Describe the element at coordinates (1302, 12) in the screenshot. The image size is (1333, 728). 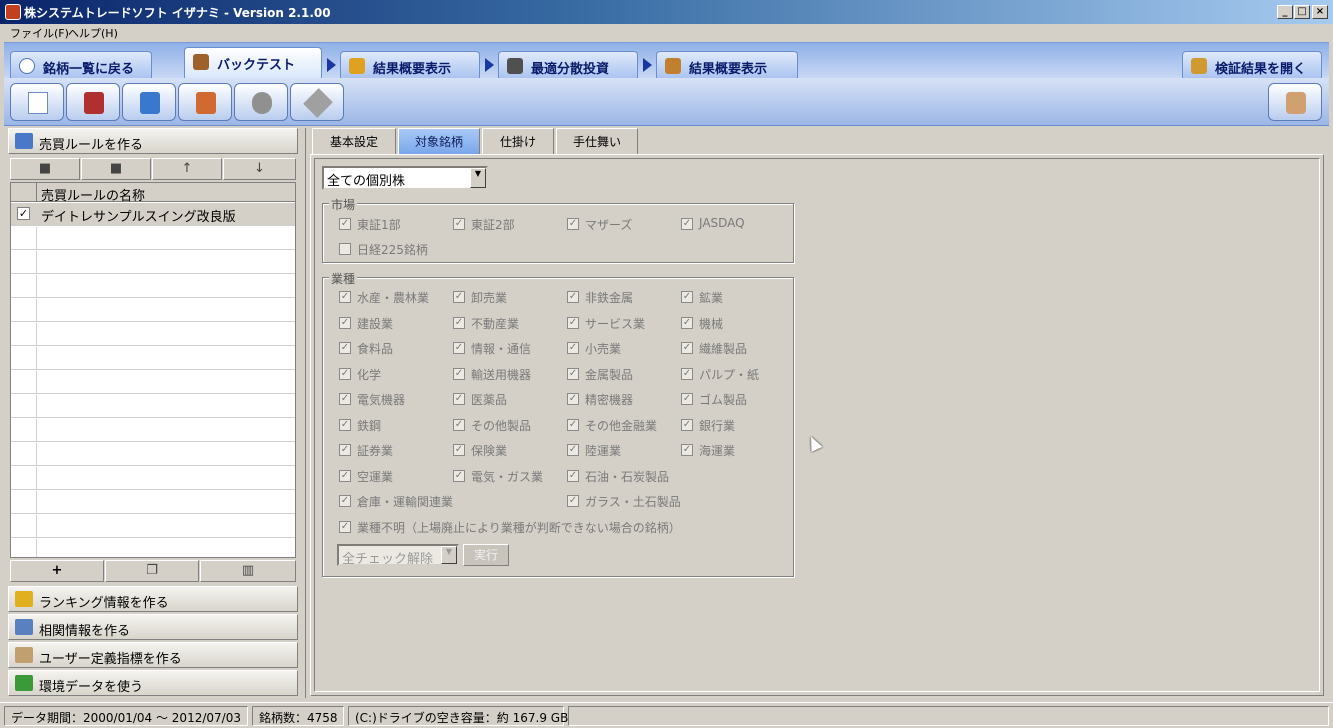
I see `maximize-button: □` at that location.